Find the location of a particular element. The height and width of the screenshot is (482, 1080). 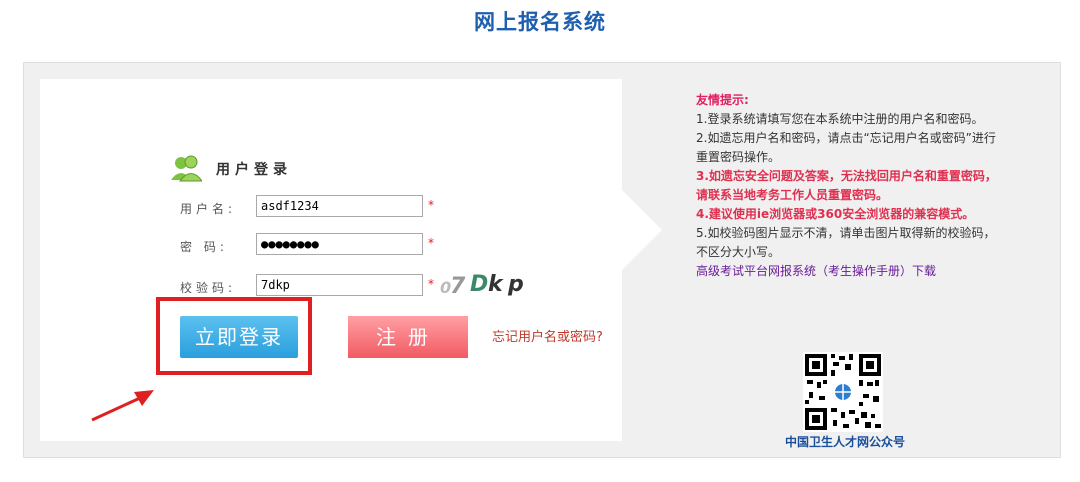

tip-item: 2.如遗忘用户名和密码，请点击“忘记用户名或密码”进行重置密码操作。 is located at coordinates (846, 147).